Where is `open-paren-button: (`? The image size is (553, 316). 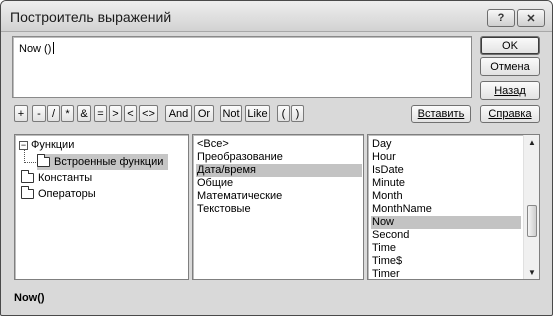 open-paren-button: ( is located at coordinates (283, 113).